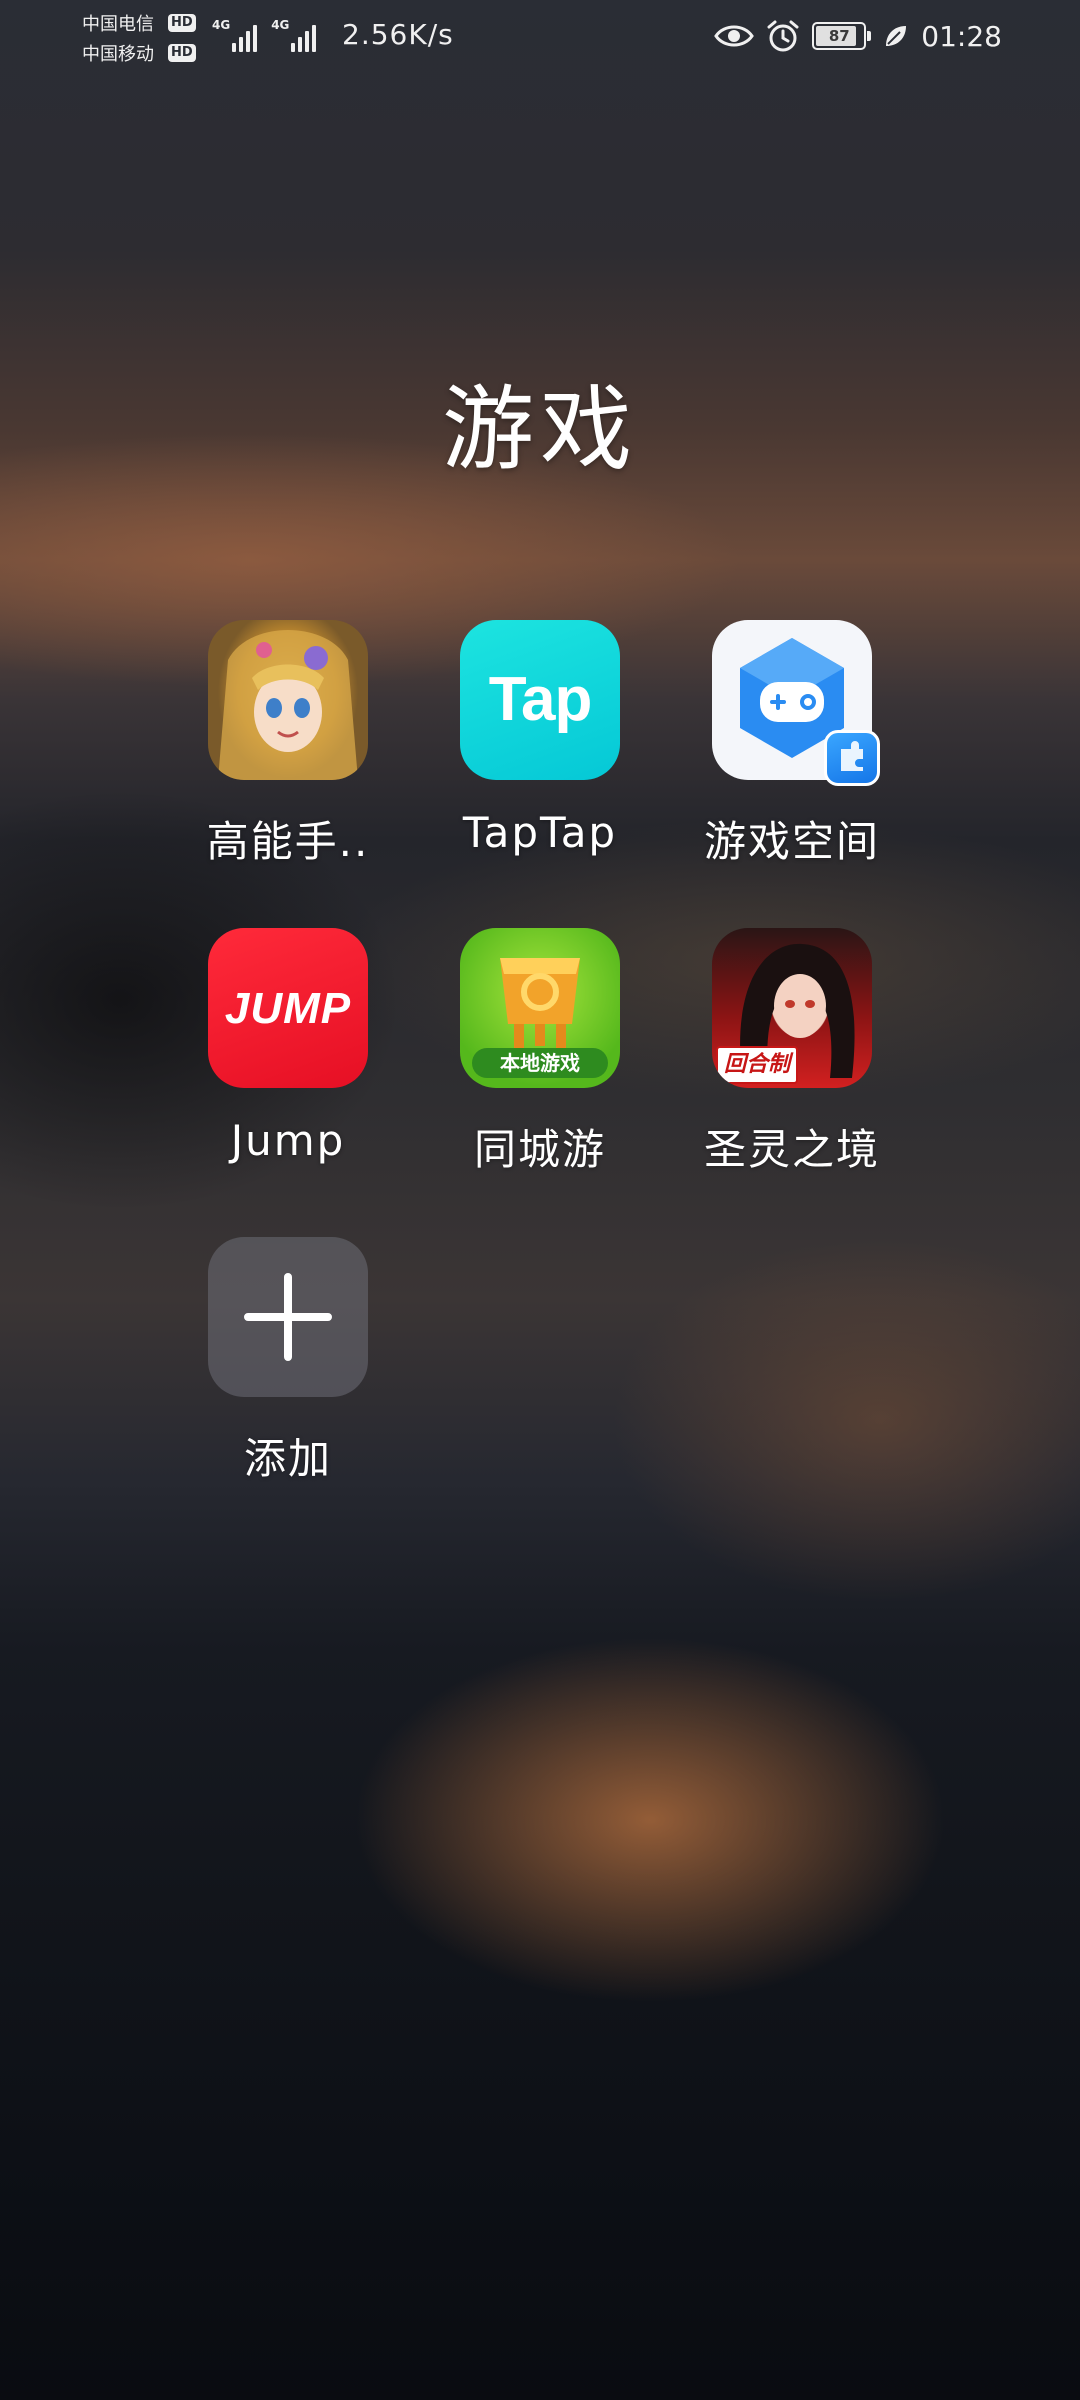 Image resolution: width=1080 pixels, height=2400 pixels. I want to click on jump-icon: JUMP, so click(288, 1008).